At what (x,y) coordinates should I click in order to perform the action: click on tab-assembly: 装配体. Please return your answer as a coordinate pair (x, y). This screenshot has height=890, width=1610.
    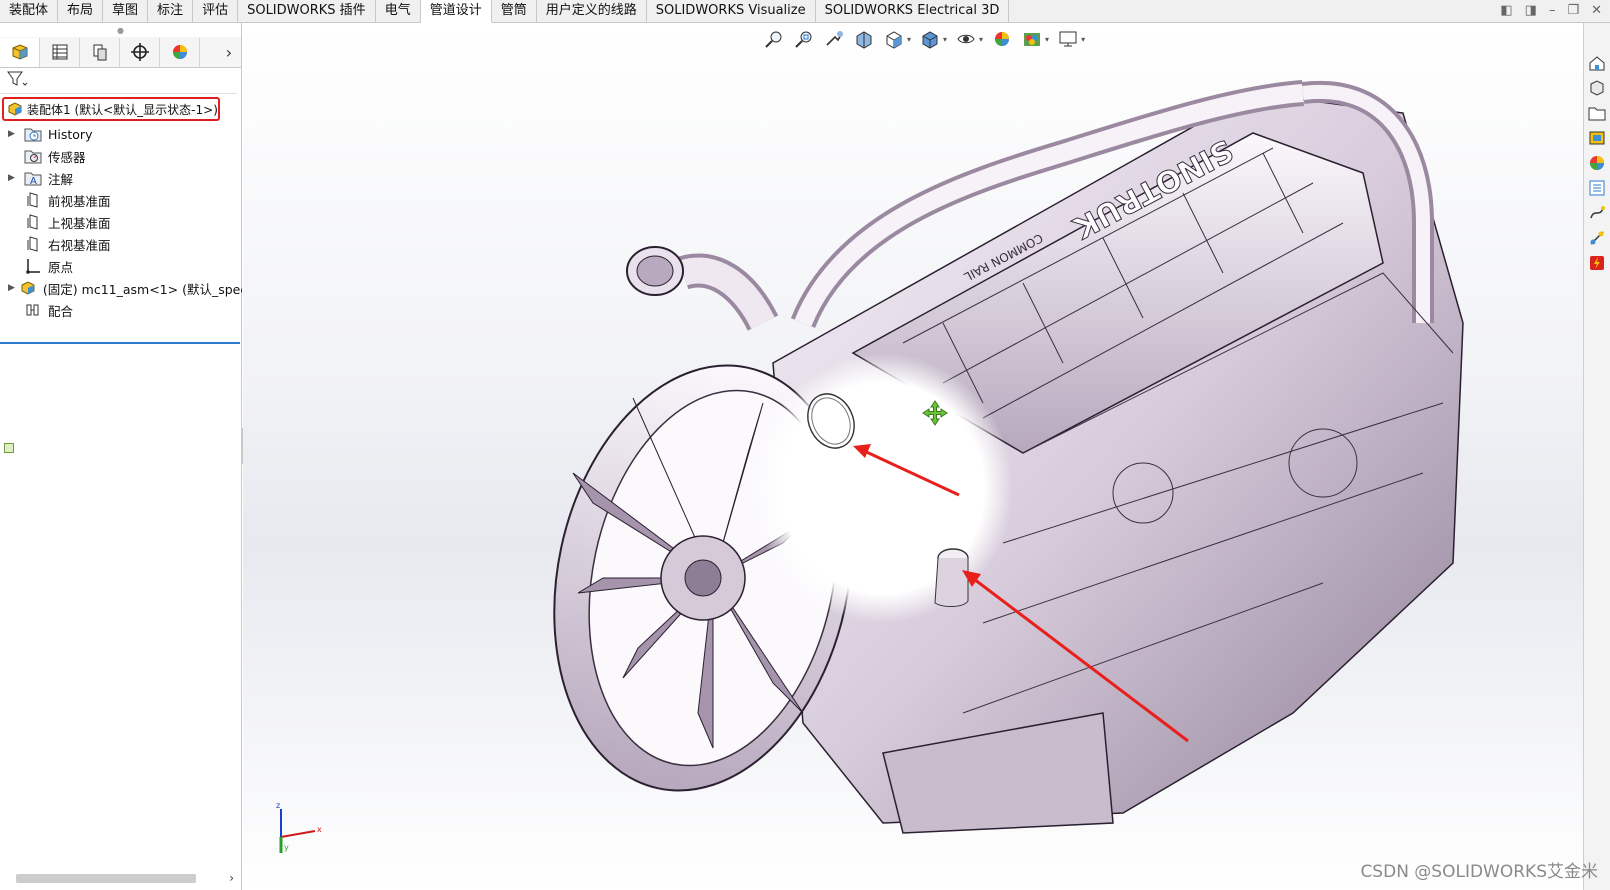
    Looking at the image, I should click on (29, 11).